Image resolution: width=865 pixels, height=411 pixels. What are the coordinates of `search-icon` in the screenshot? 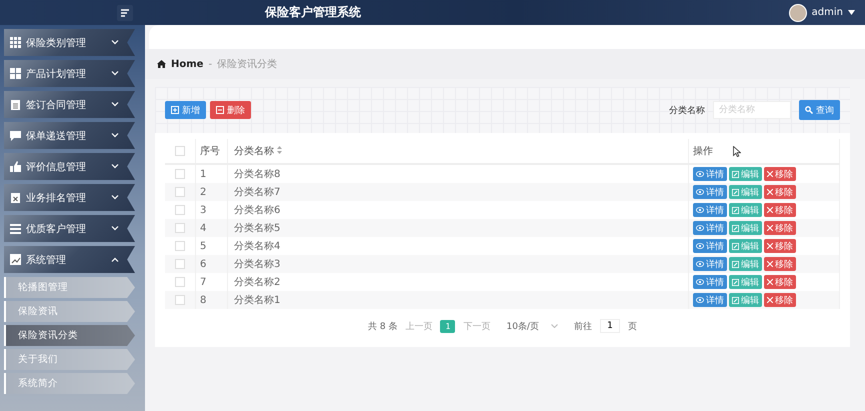 It's located at (809, 110).